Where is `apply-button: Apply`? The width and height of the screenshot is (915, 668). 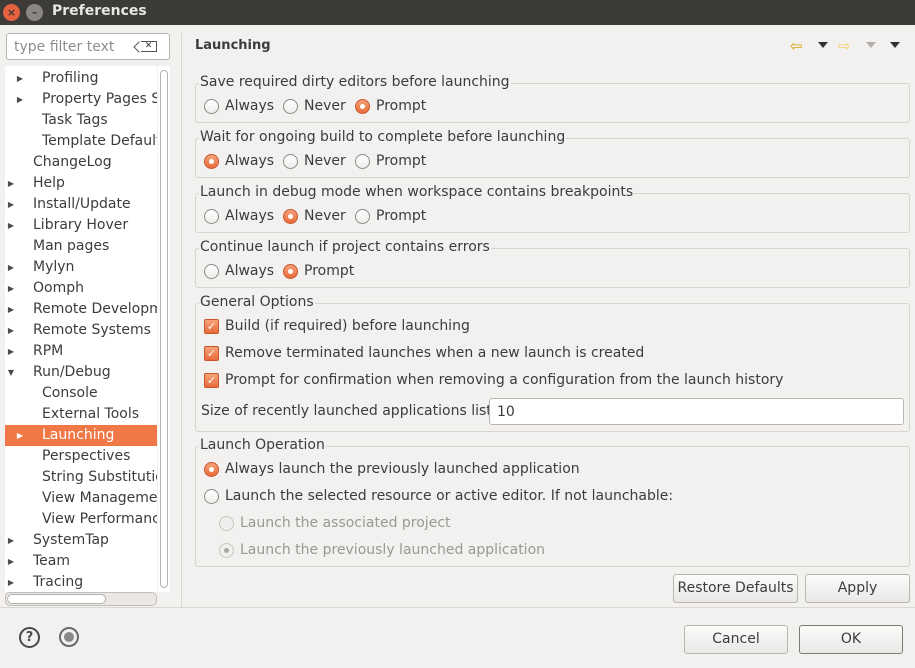
apply-button: Apply is located at coordinates (857, 588).